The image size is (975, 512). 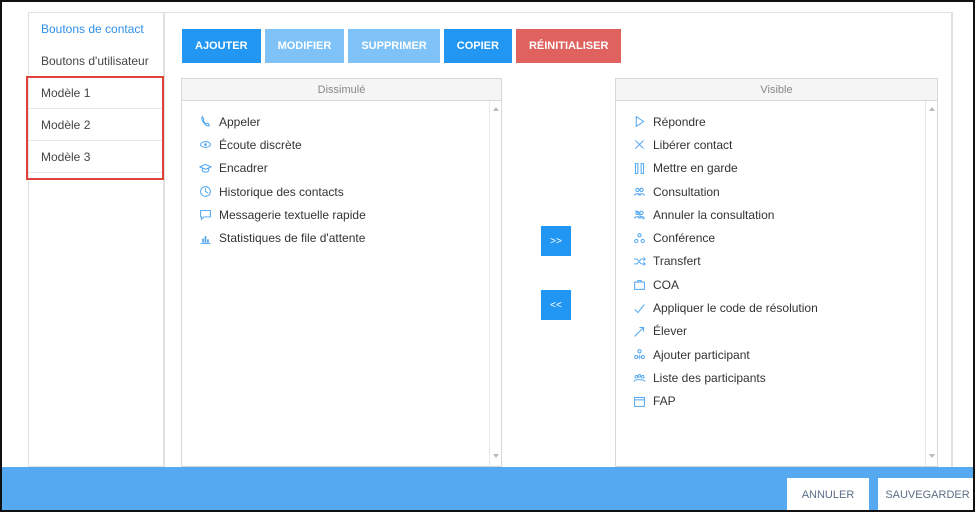 I want to click on list-item: Mettre en garde, so click(x=776, y=168).